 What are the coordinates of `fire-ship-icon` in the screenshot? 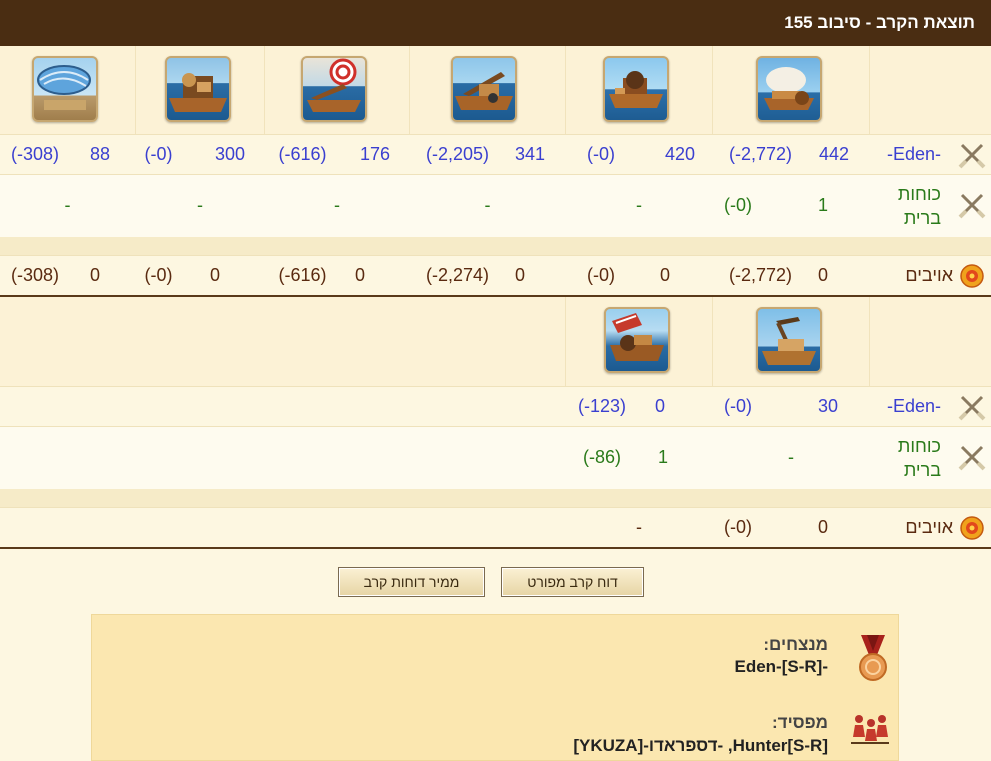 It's located at (334, 89).